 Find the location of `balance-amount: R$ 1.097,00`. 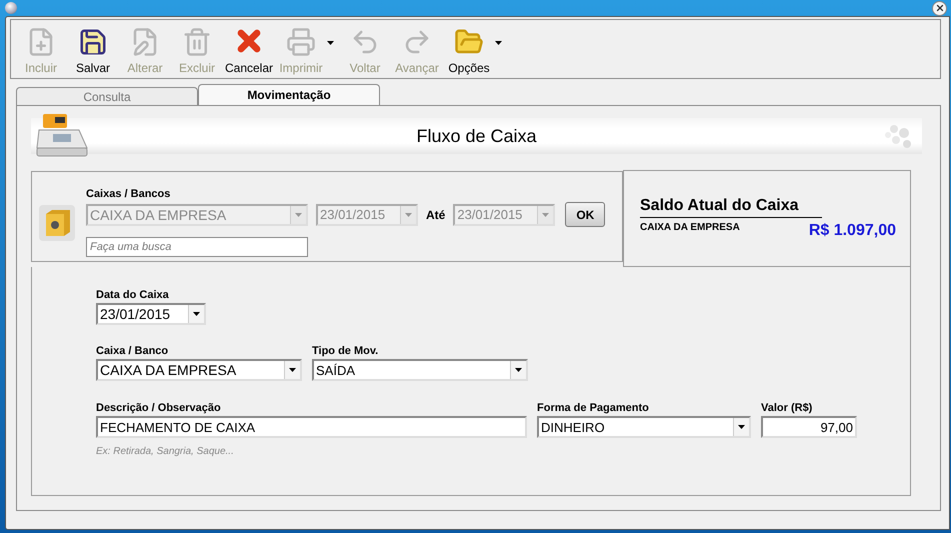

balance-amount: R$ 1.097,00 is located at coordinates (852, 231).